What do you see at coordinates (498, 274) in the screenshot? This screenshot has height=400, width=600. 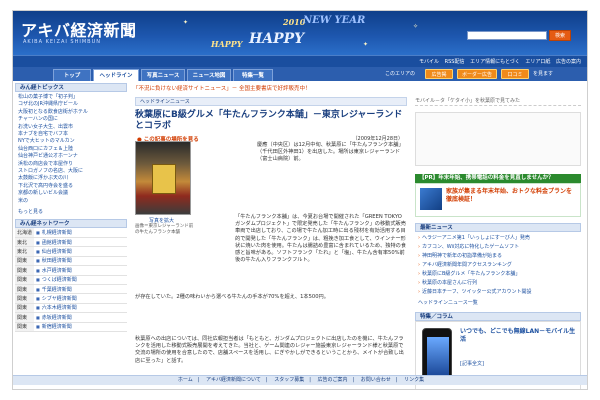 I see `list-item: 秋葉原にB級グルメ「牛たんフランク本舗」` at bounding box center [498, 274].